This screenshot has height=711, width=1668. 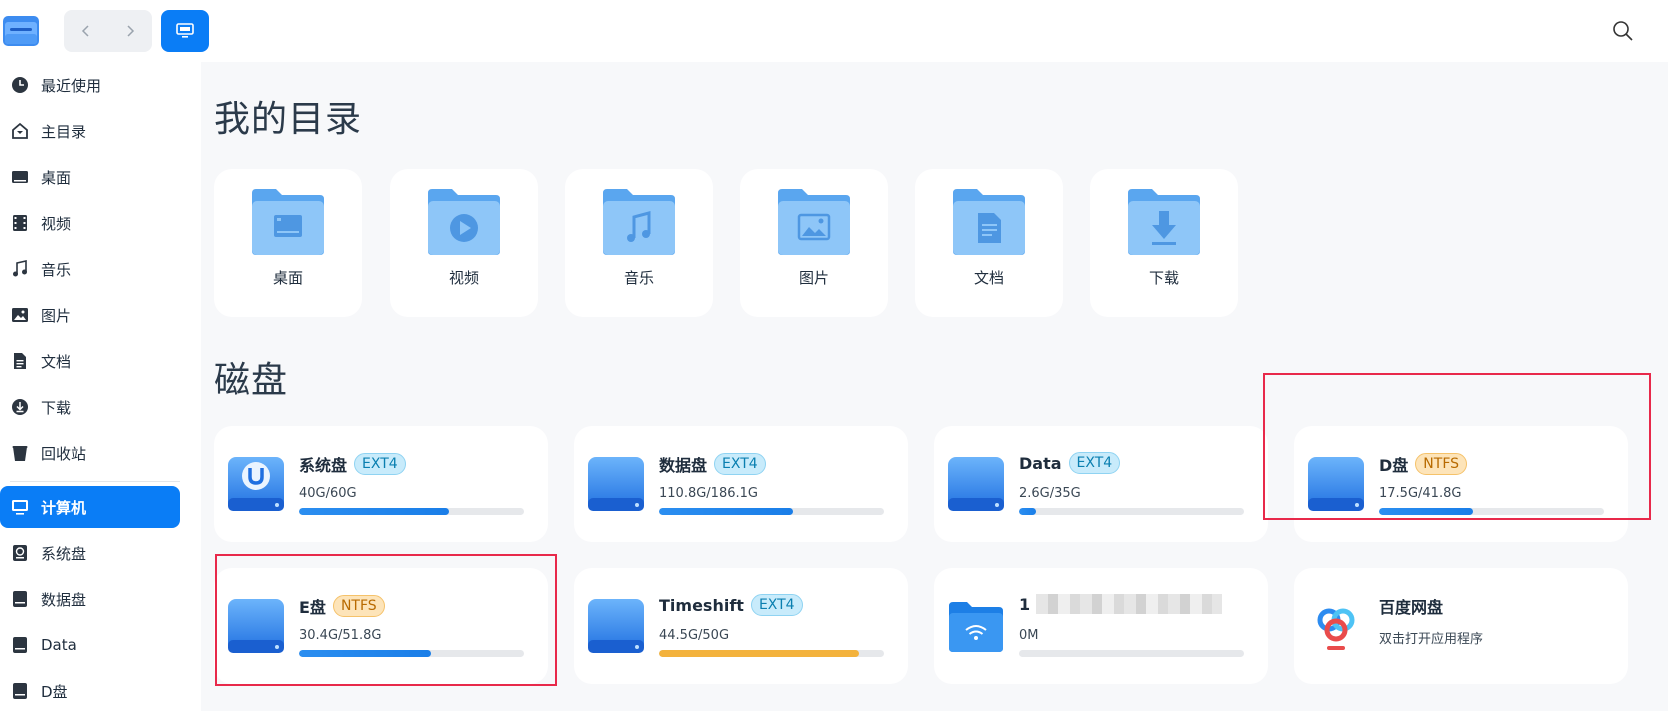 I want to click on forward-button, so click(x=130, y=31).